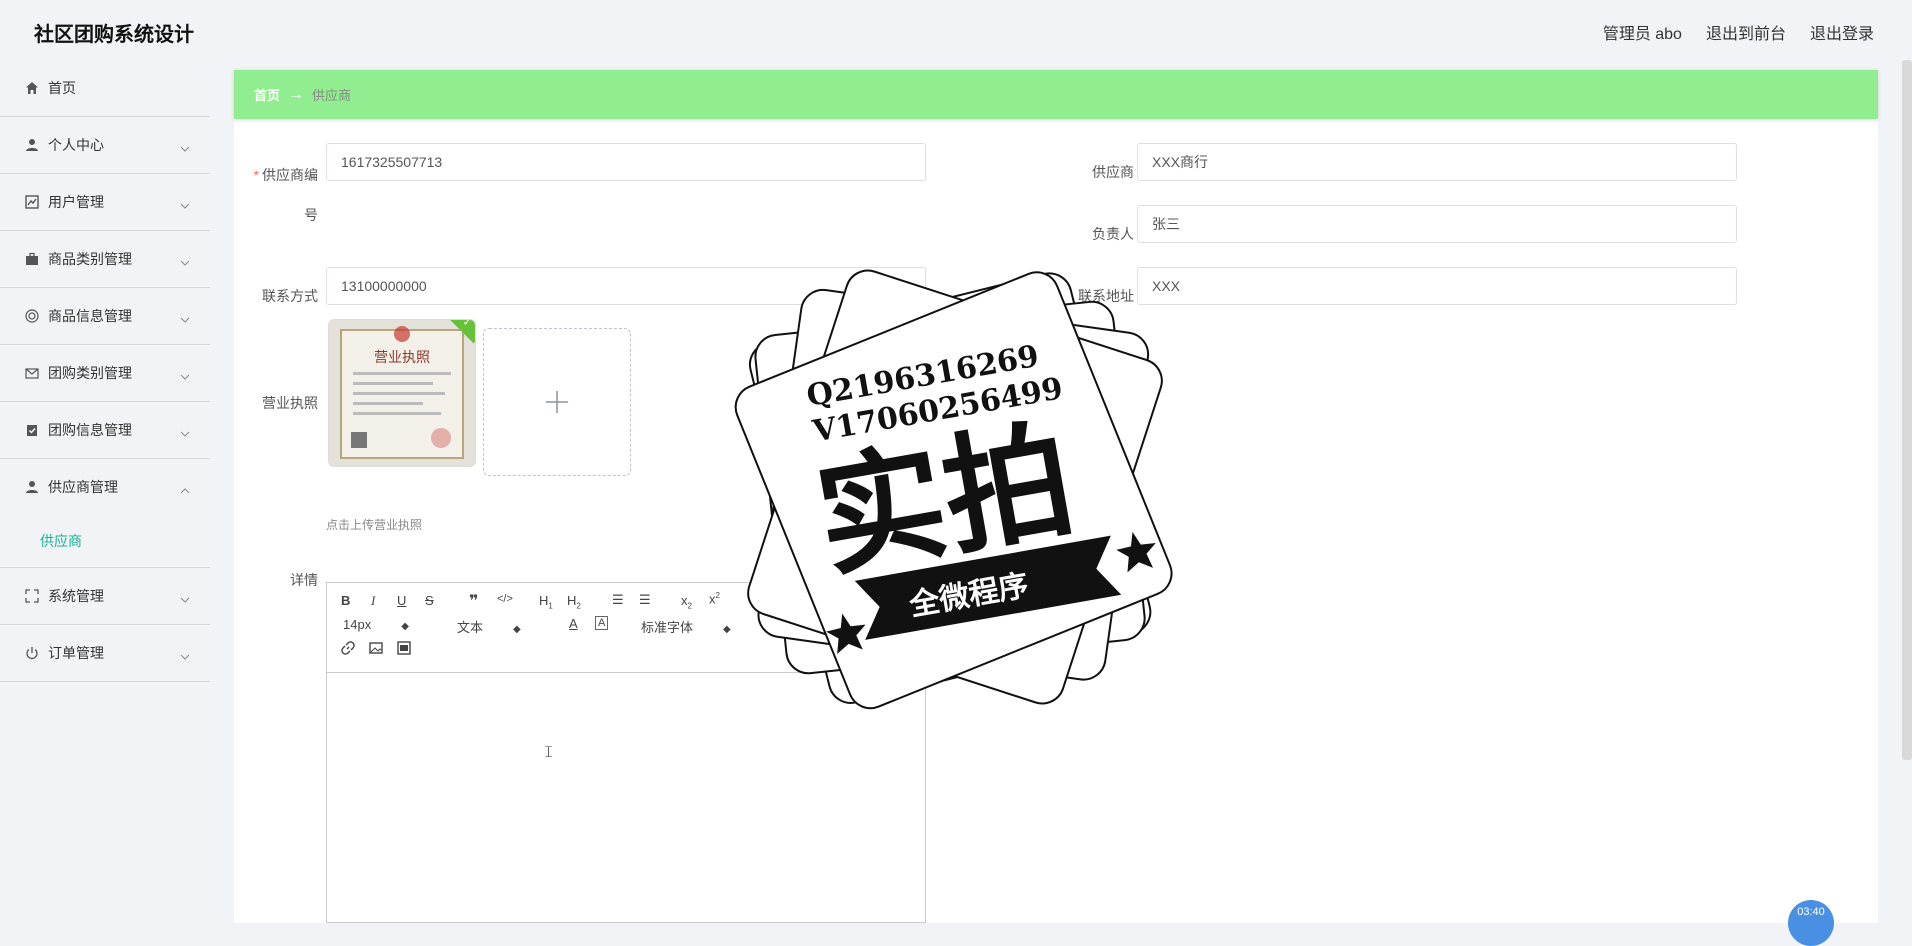 This screenshot has width=1912, height=946. What do you see at coordinates (90, 373) in the screenshot?
I see `sidebar-item-label: 团购类别管理` at bounding box center [90, 373].